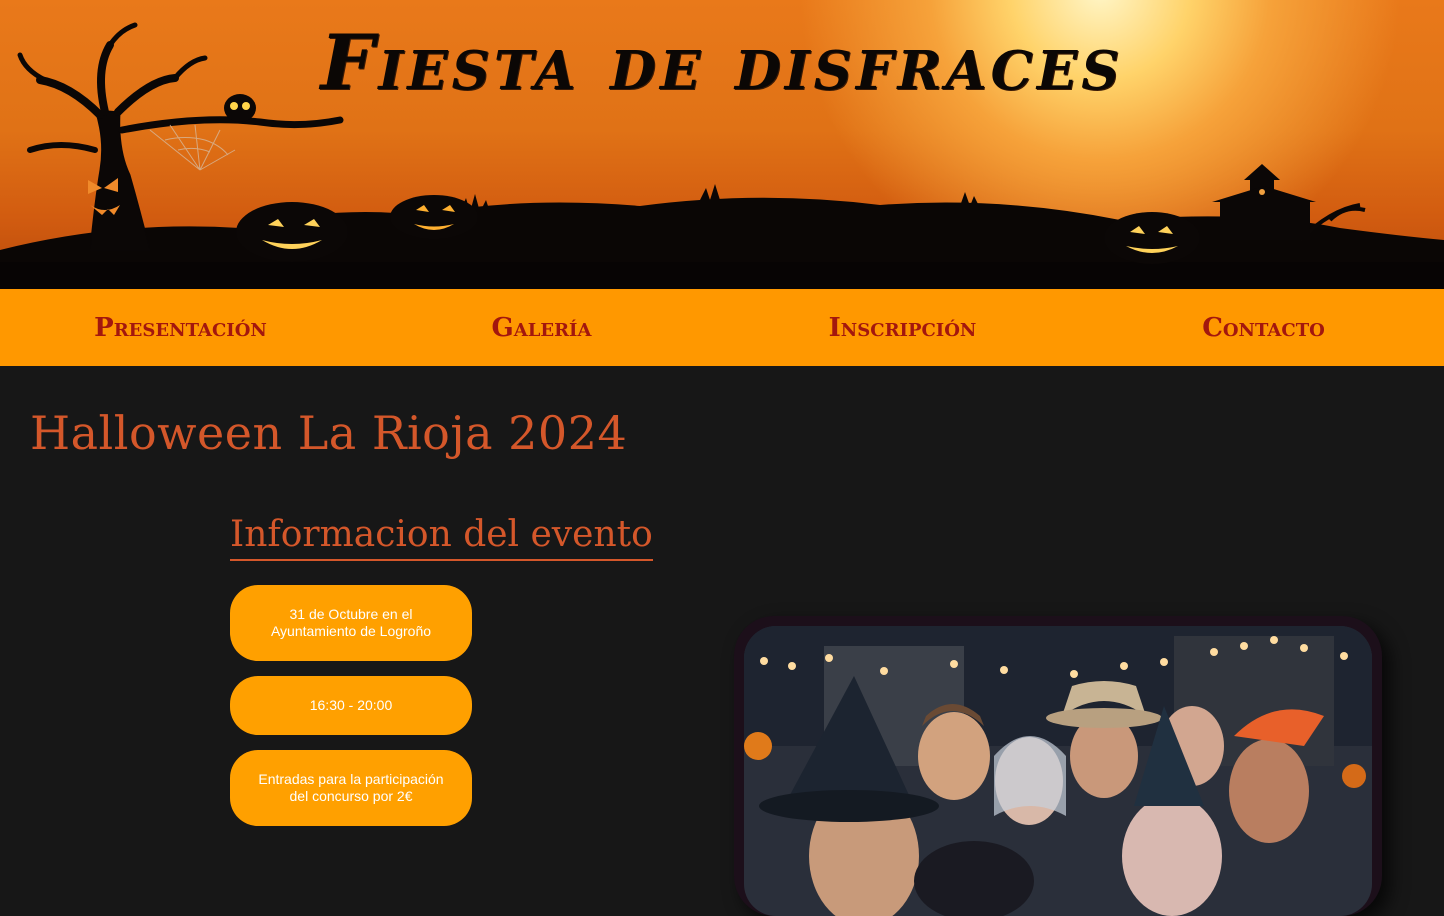  Describe the element at coordinates (180, 327) in the screenshot. I see `nav-item-presentacion: Presentación` at that location.